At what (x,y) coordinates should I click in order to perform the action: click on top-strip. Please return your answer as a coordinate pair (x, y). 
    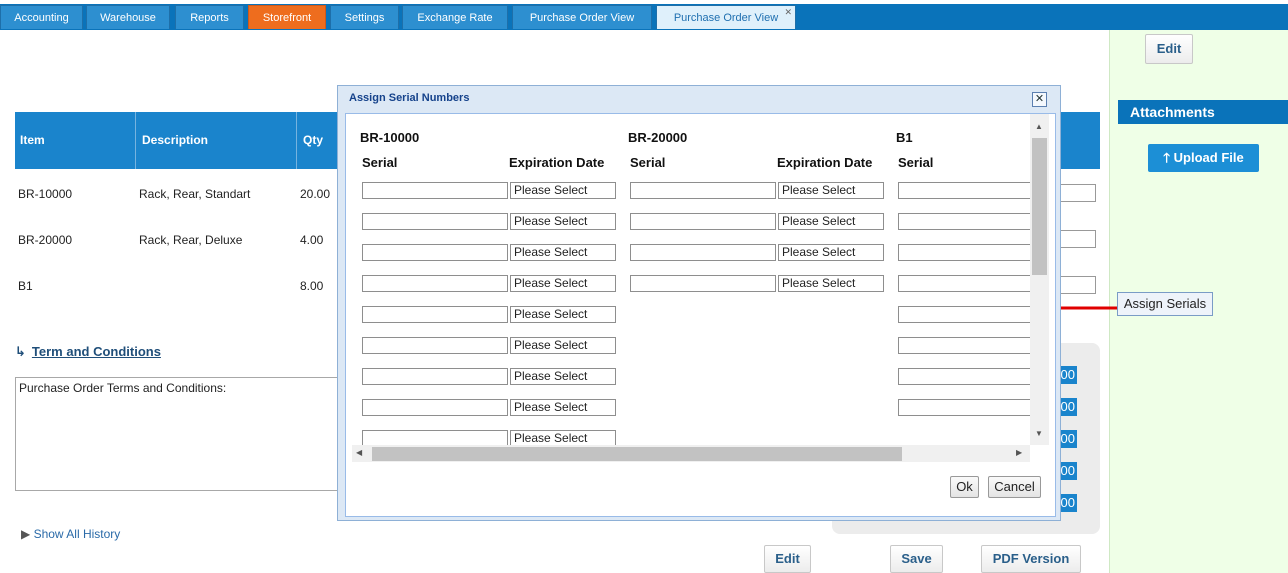
    Looking at the image, I should click on (644, 2).